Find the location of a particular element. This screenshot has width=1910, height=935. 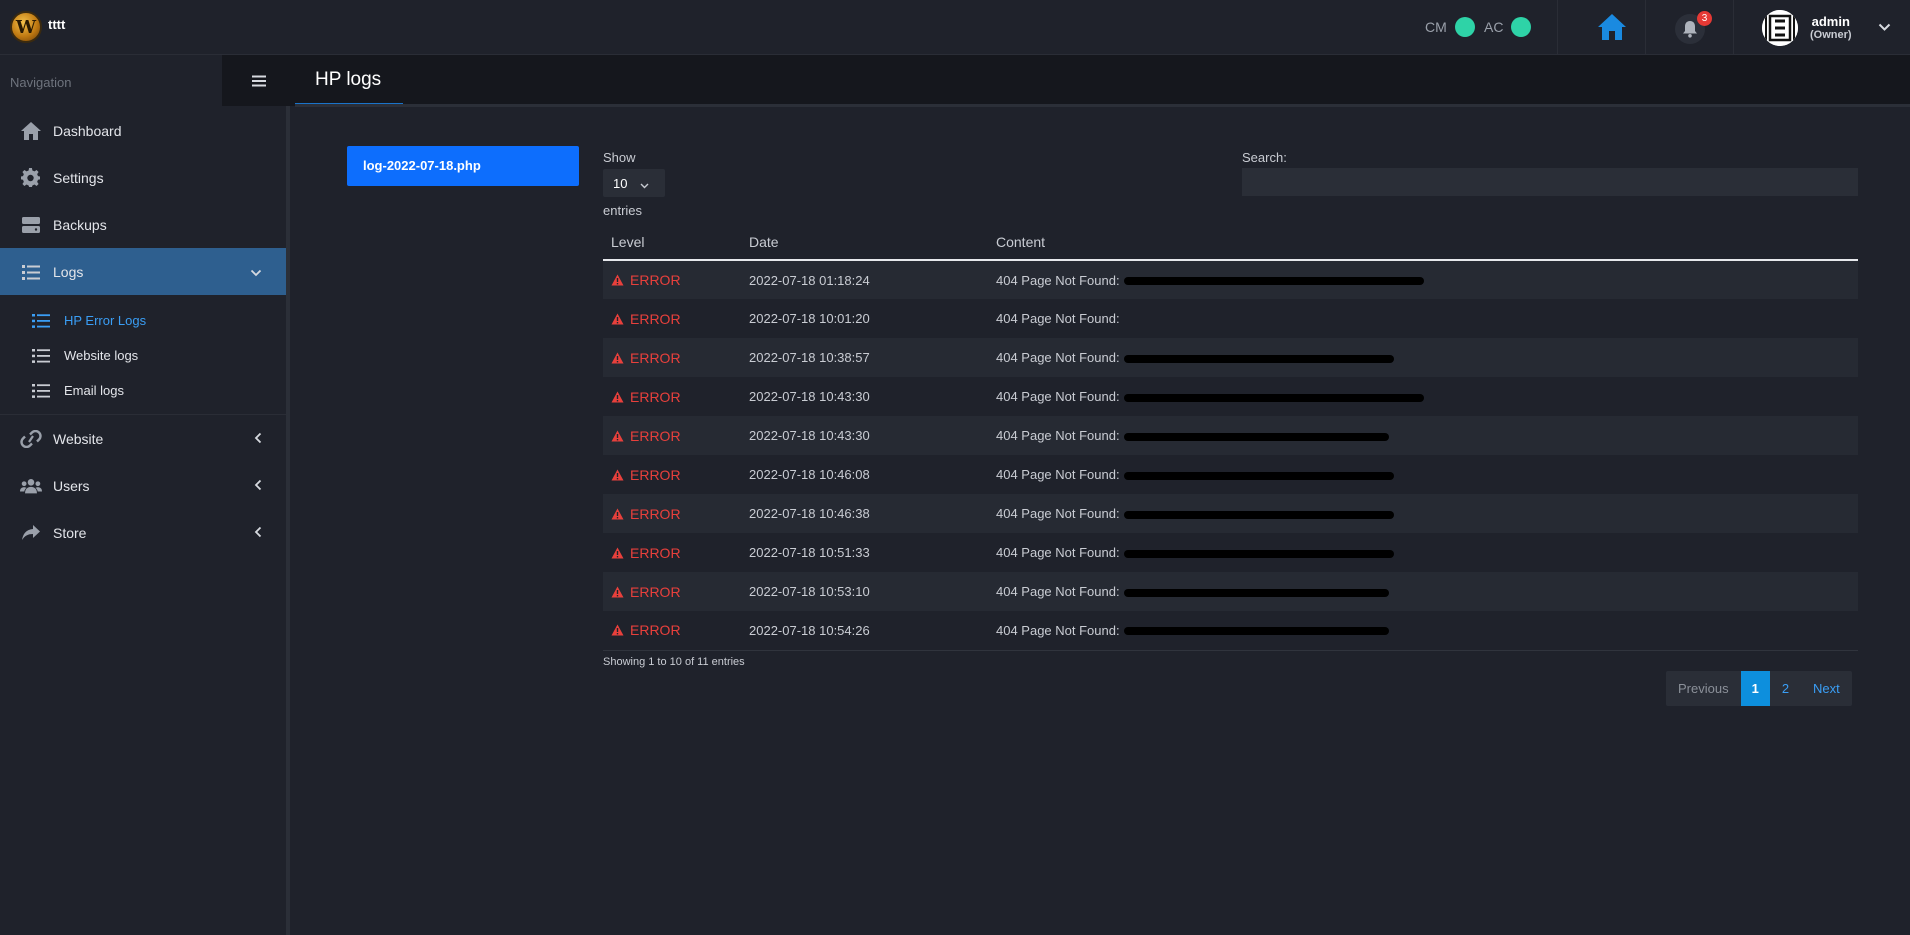

header-divider is located at coordinates (1102, 105).